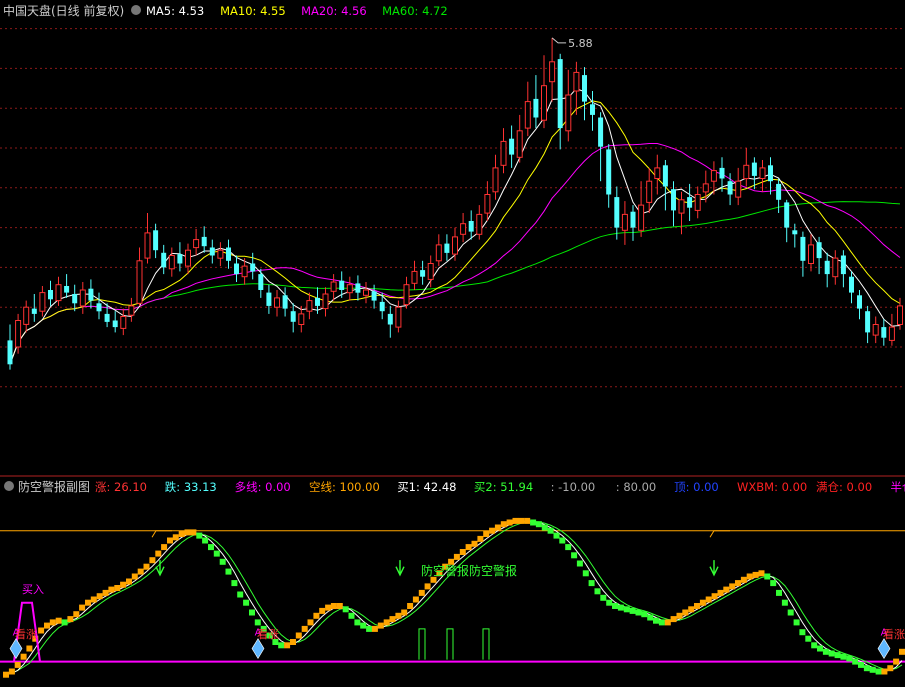 The height and width of the screenshot is (687, 905). I want to click on peak-flag, so click(161, 534).